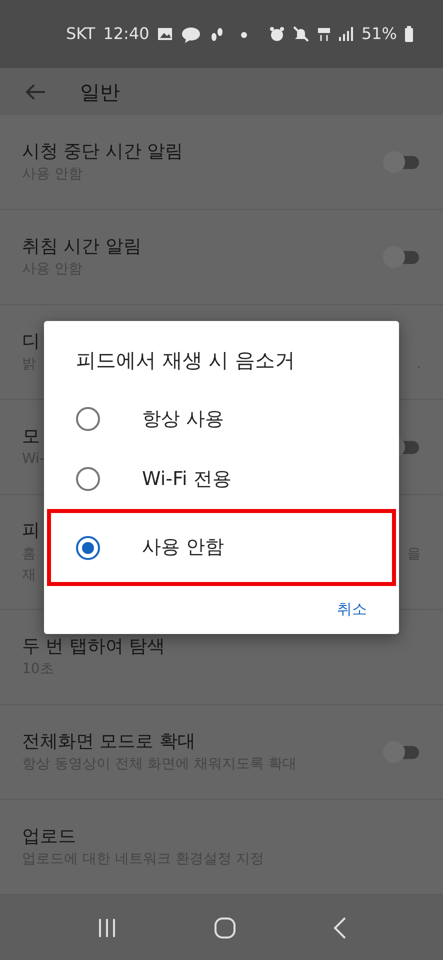  I want to click on setting-title: 전체화면 모드로 확대, so click(109, 742).